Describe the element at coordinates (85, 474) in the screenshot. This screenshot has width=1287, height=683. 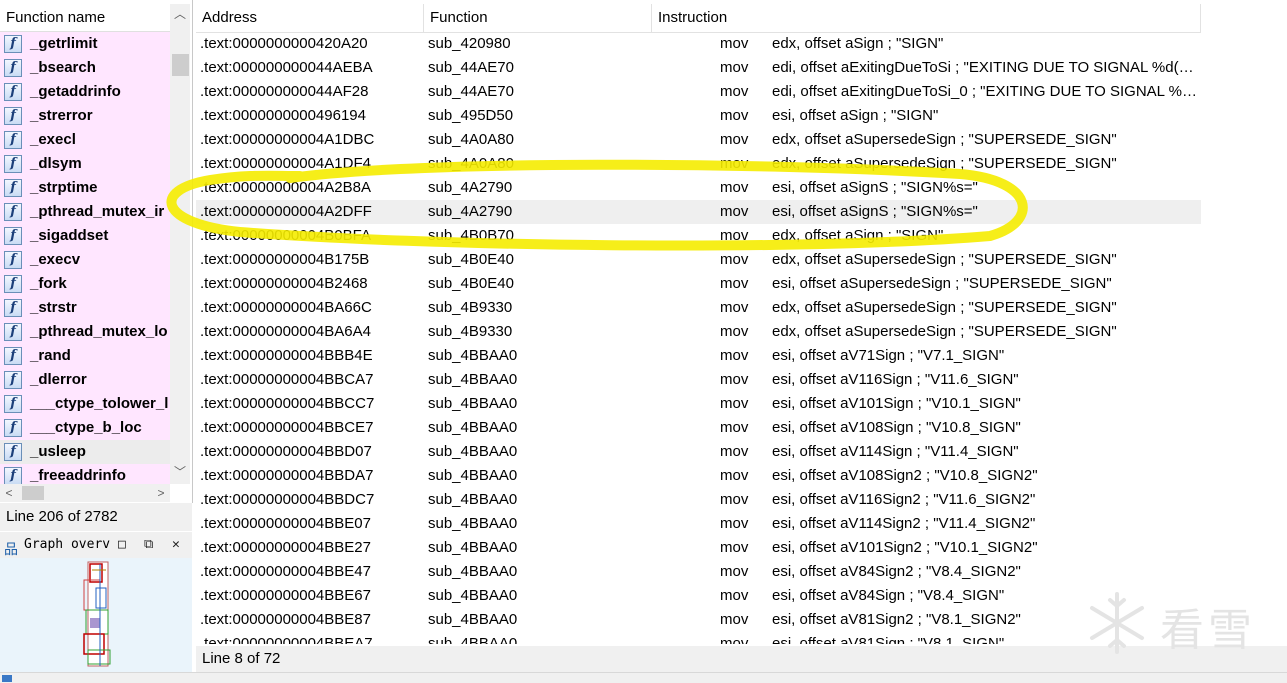
I see `function-list-item: f _freeaddrinfo` at that location.